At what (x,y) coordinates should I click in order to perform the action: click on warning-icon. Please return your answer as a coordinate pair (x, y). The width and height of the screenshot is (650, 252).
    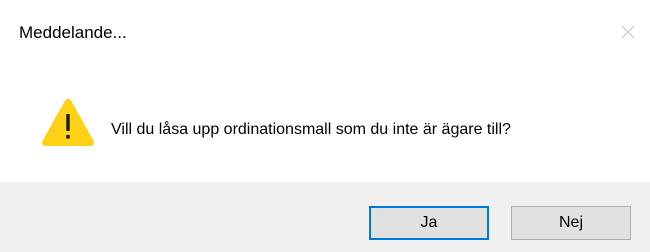
    Looking at the image, I should click on (68, 122).